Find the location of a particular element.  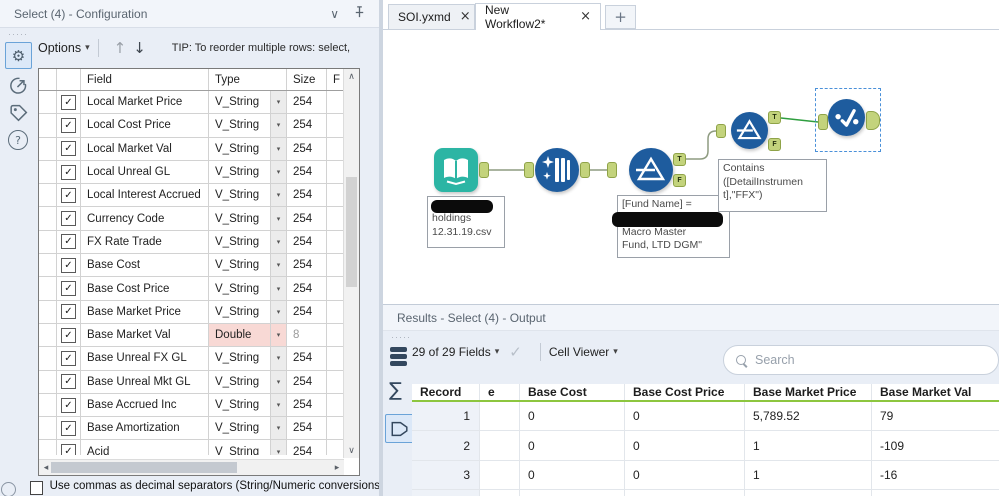

cell-viewer-caret-icon: ▾ is located at coordinates (615, 352).